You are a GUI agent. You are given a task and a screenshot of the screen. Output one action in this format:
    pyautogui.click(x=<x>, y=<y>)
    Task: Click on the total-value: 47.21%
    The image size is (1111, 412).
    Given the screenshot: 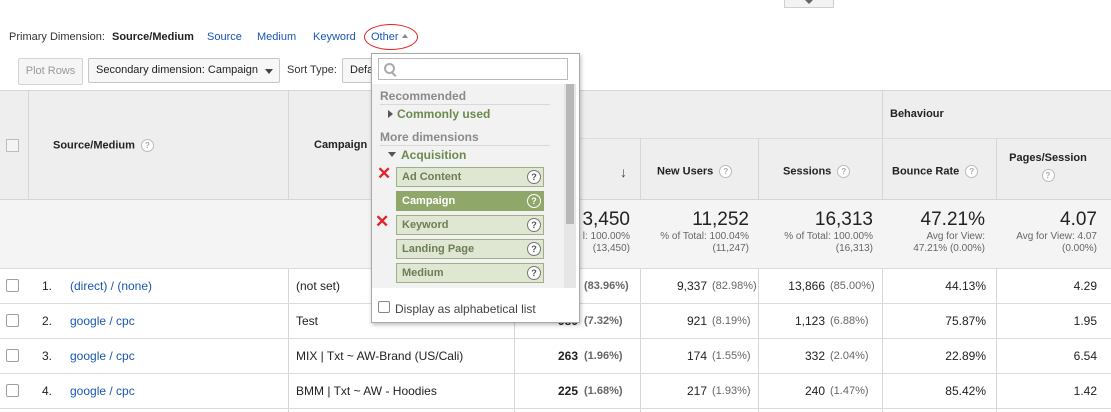 What is the action you would take?
    pyautogui.click(x=952, y=219)
    